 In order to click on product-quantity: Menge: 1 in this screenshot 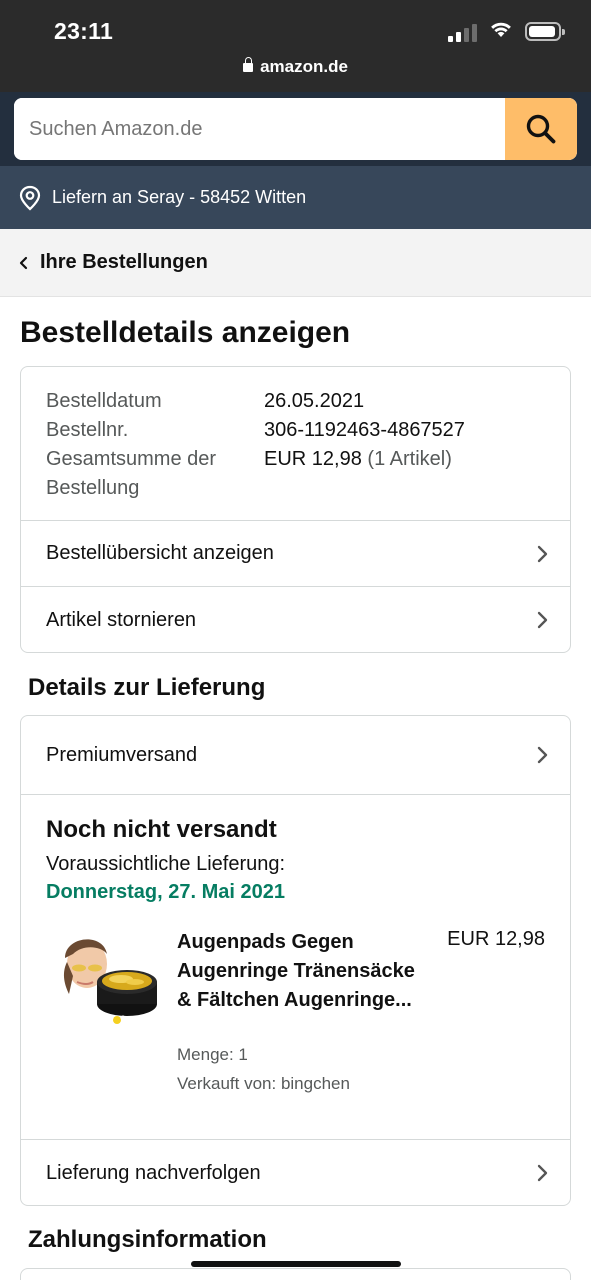, I will do `click(212, 1054)`.